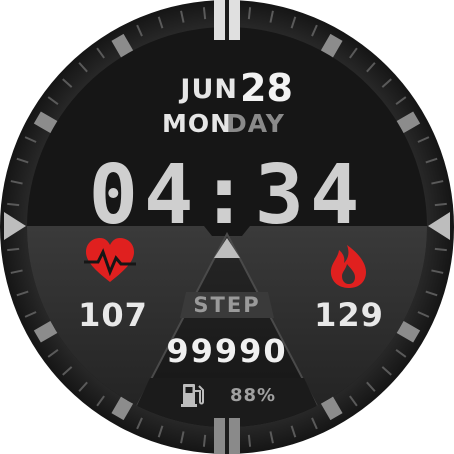 The width and height of the screenshot is (454, 454). Describe the element at coordinates (113, 315) in the screenshot. I see `heart-rate-value: 107` at that location.